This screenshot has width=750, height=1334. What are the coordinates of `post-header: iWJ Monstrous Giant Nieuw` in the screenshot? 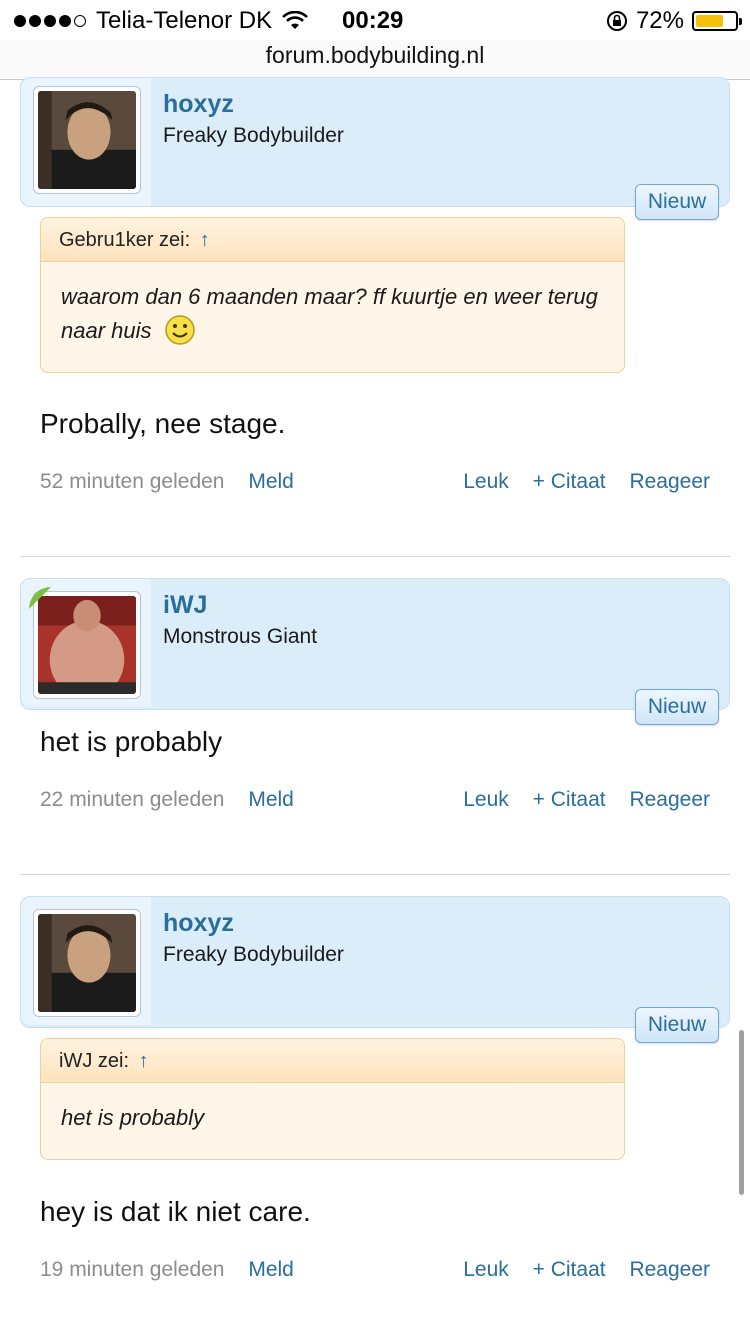 It's located at (375, 651).